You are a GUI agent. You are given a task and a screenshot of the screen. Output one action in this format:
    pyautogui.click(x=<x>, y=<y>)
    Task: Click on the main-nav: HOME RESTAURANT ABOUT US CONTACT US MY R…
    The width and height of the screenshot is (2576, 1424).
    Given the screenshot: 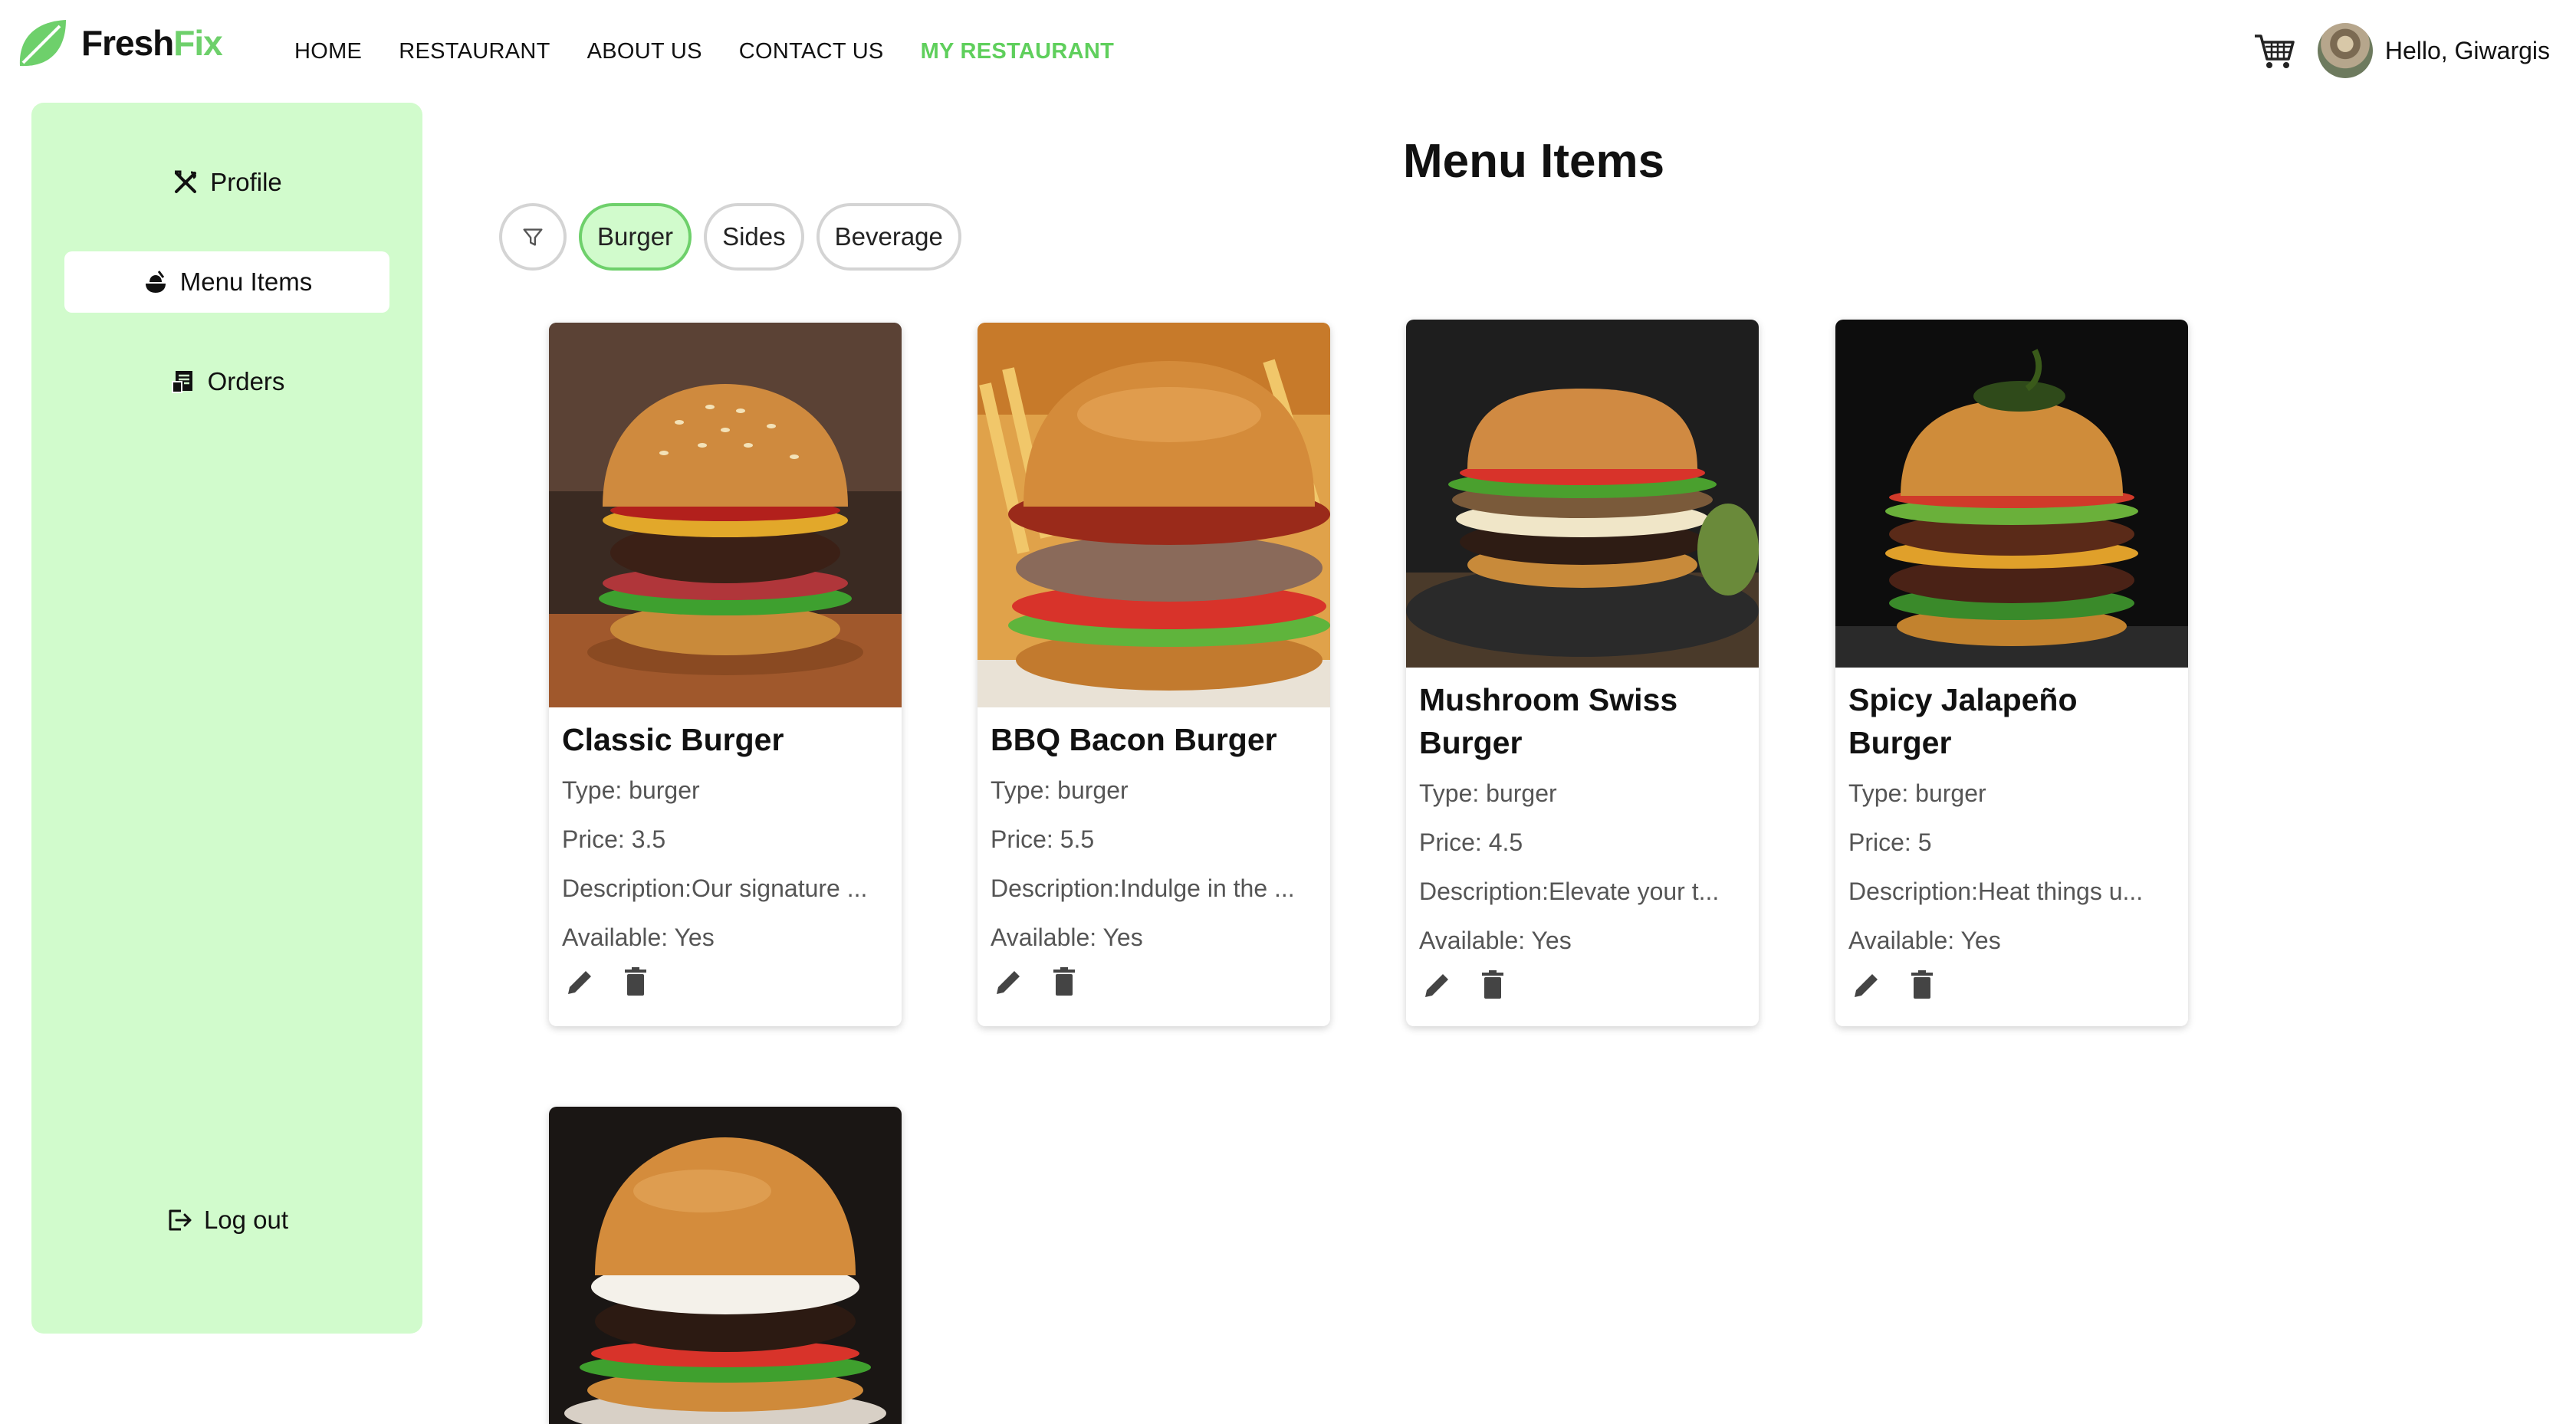 What is the action you would take?
    pyautogui.click(x=704, y=51)
    